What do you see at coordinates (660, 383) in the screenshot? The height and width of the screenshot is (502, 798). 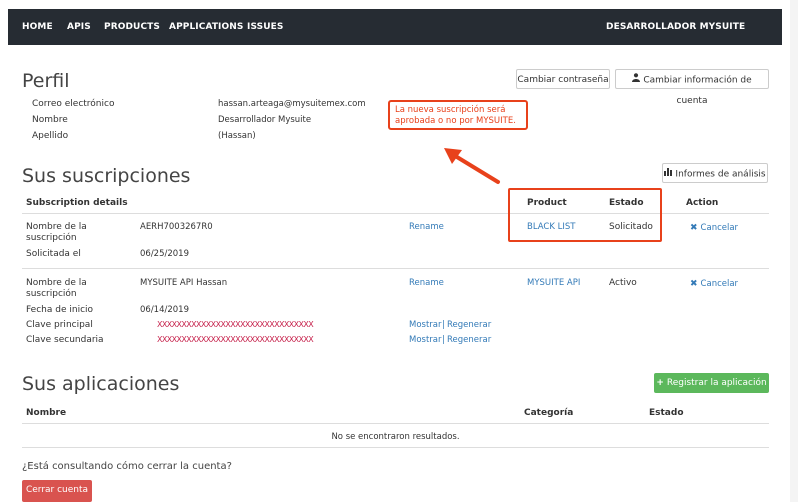 I see `plus-icon: +` at bounding box center [660, 383].